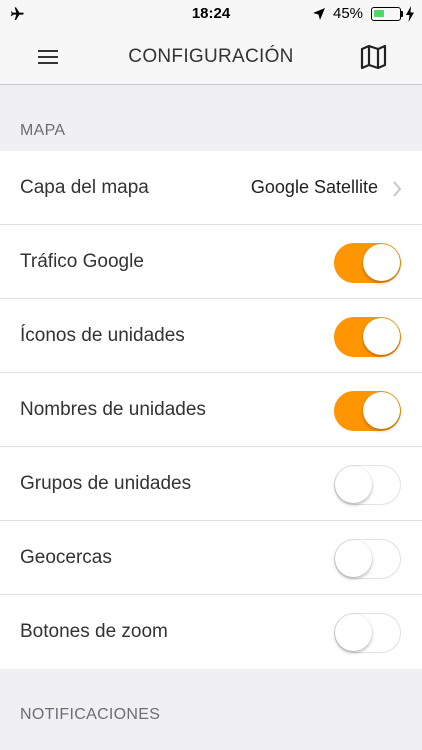  I want to click on toggle-row-grupos-unidades: Grupos de unidades, so click(211, 484).